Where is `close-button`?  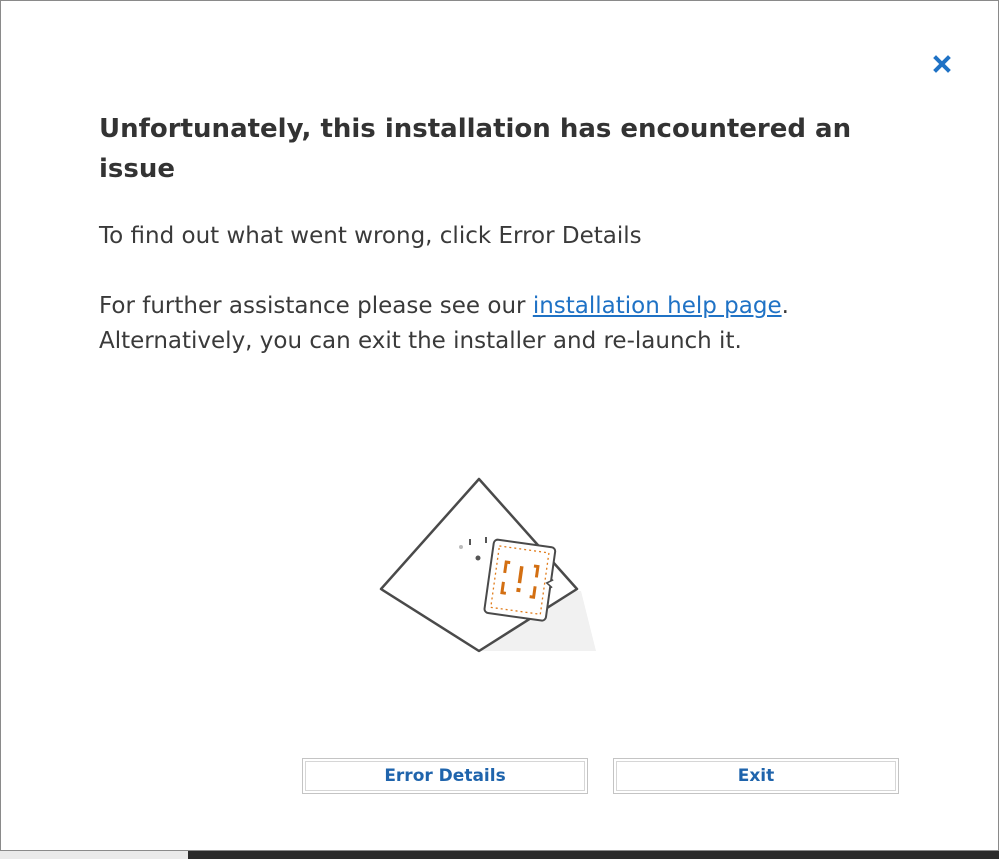
close-button is located at coordinates (942, 64).